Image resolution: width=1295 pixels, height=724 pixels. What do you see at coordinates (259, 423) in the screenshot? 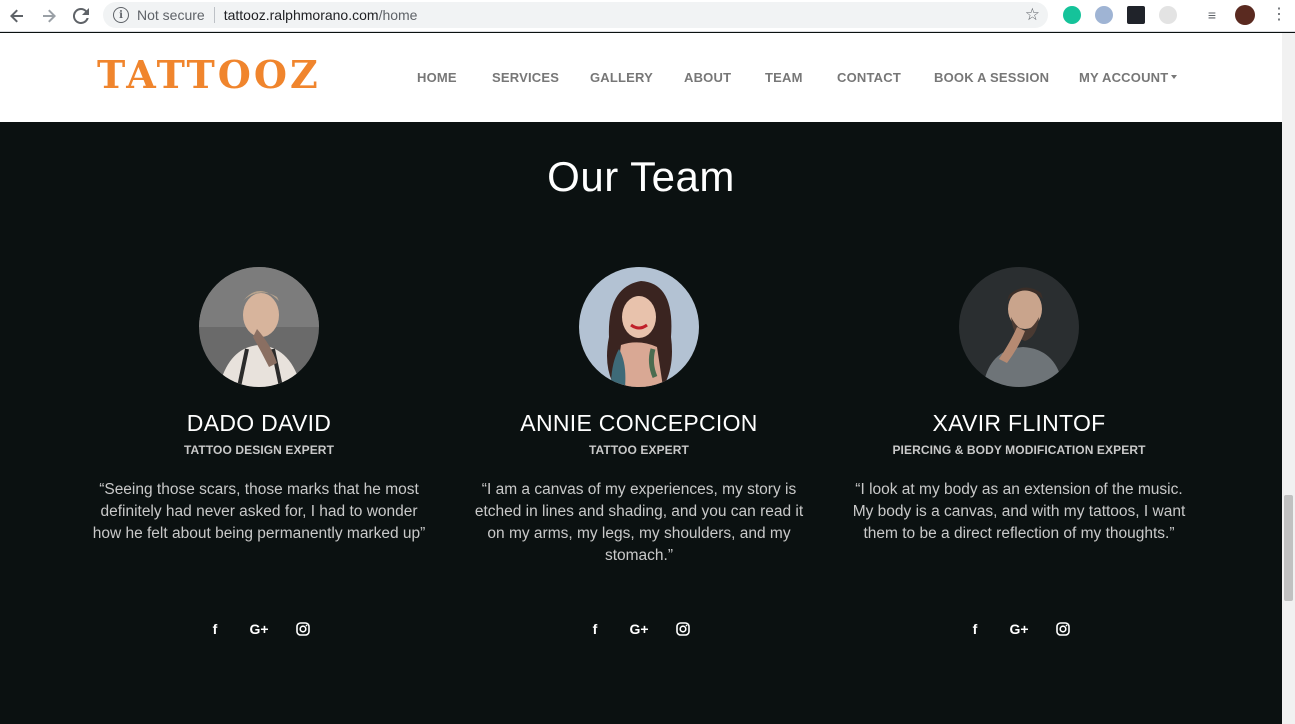
I see `member-name: DADO DAVID` at bounding box center [259, 423].